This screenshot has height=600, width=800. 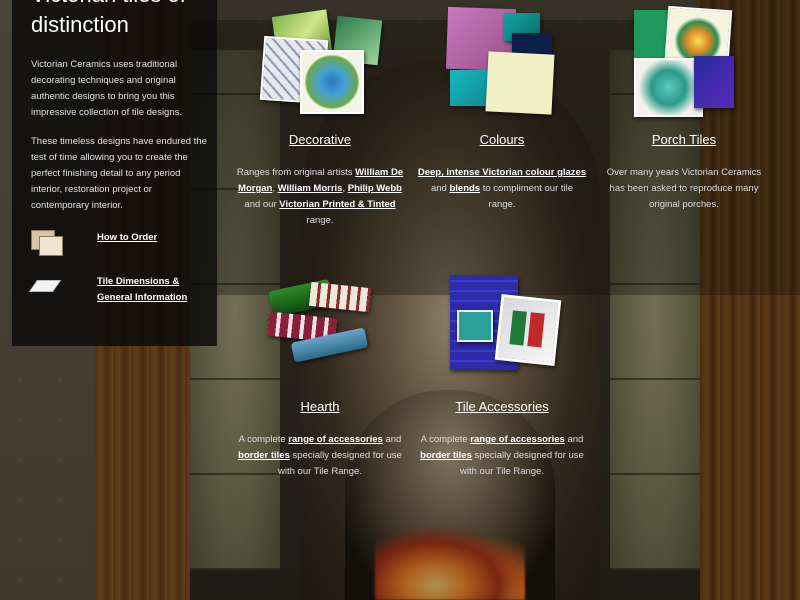 I want to click on accessories-range-link: range of accessories, so click(x=517, y=439).